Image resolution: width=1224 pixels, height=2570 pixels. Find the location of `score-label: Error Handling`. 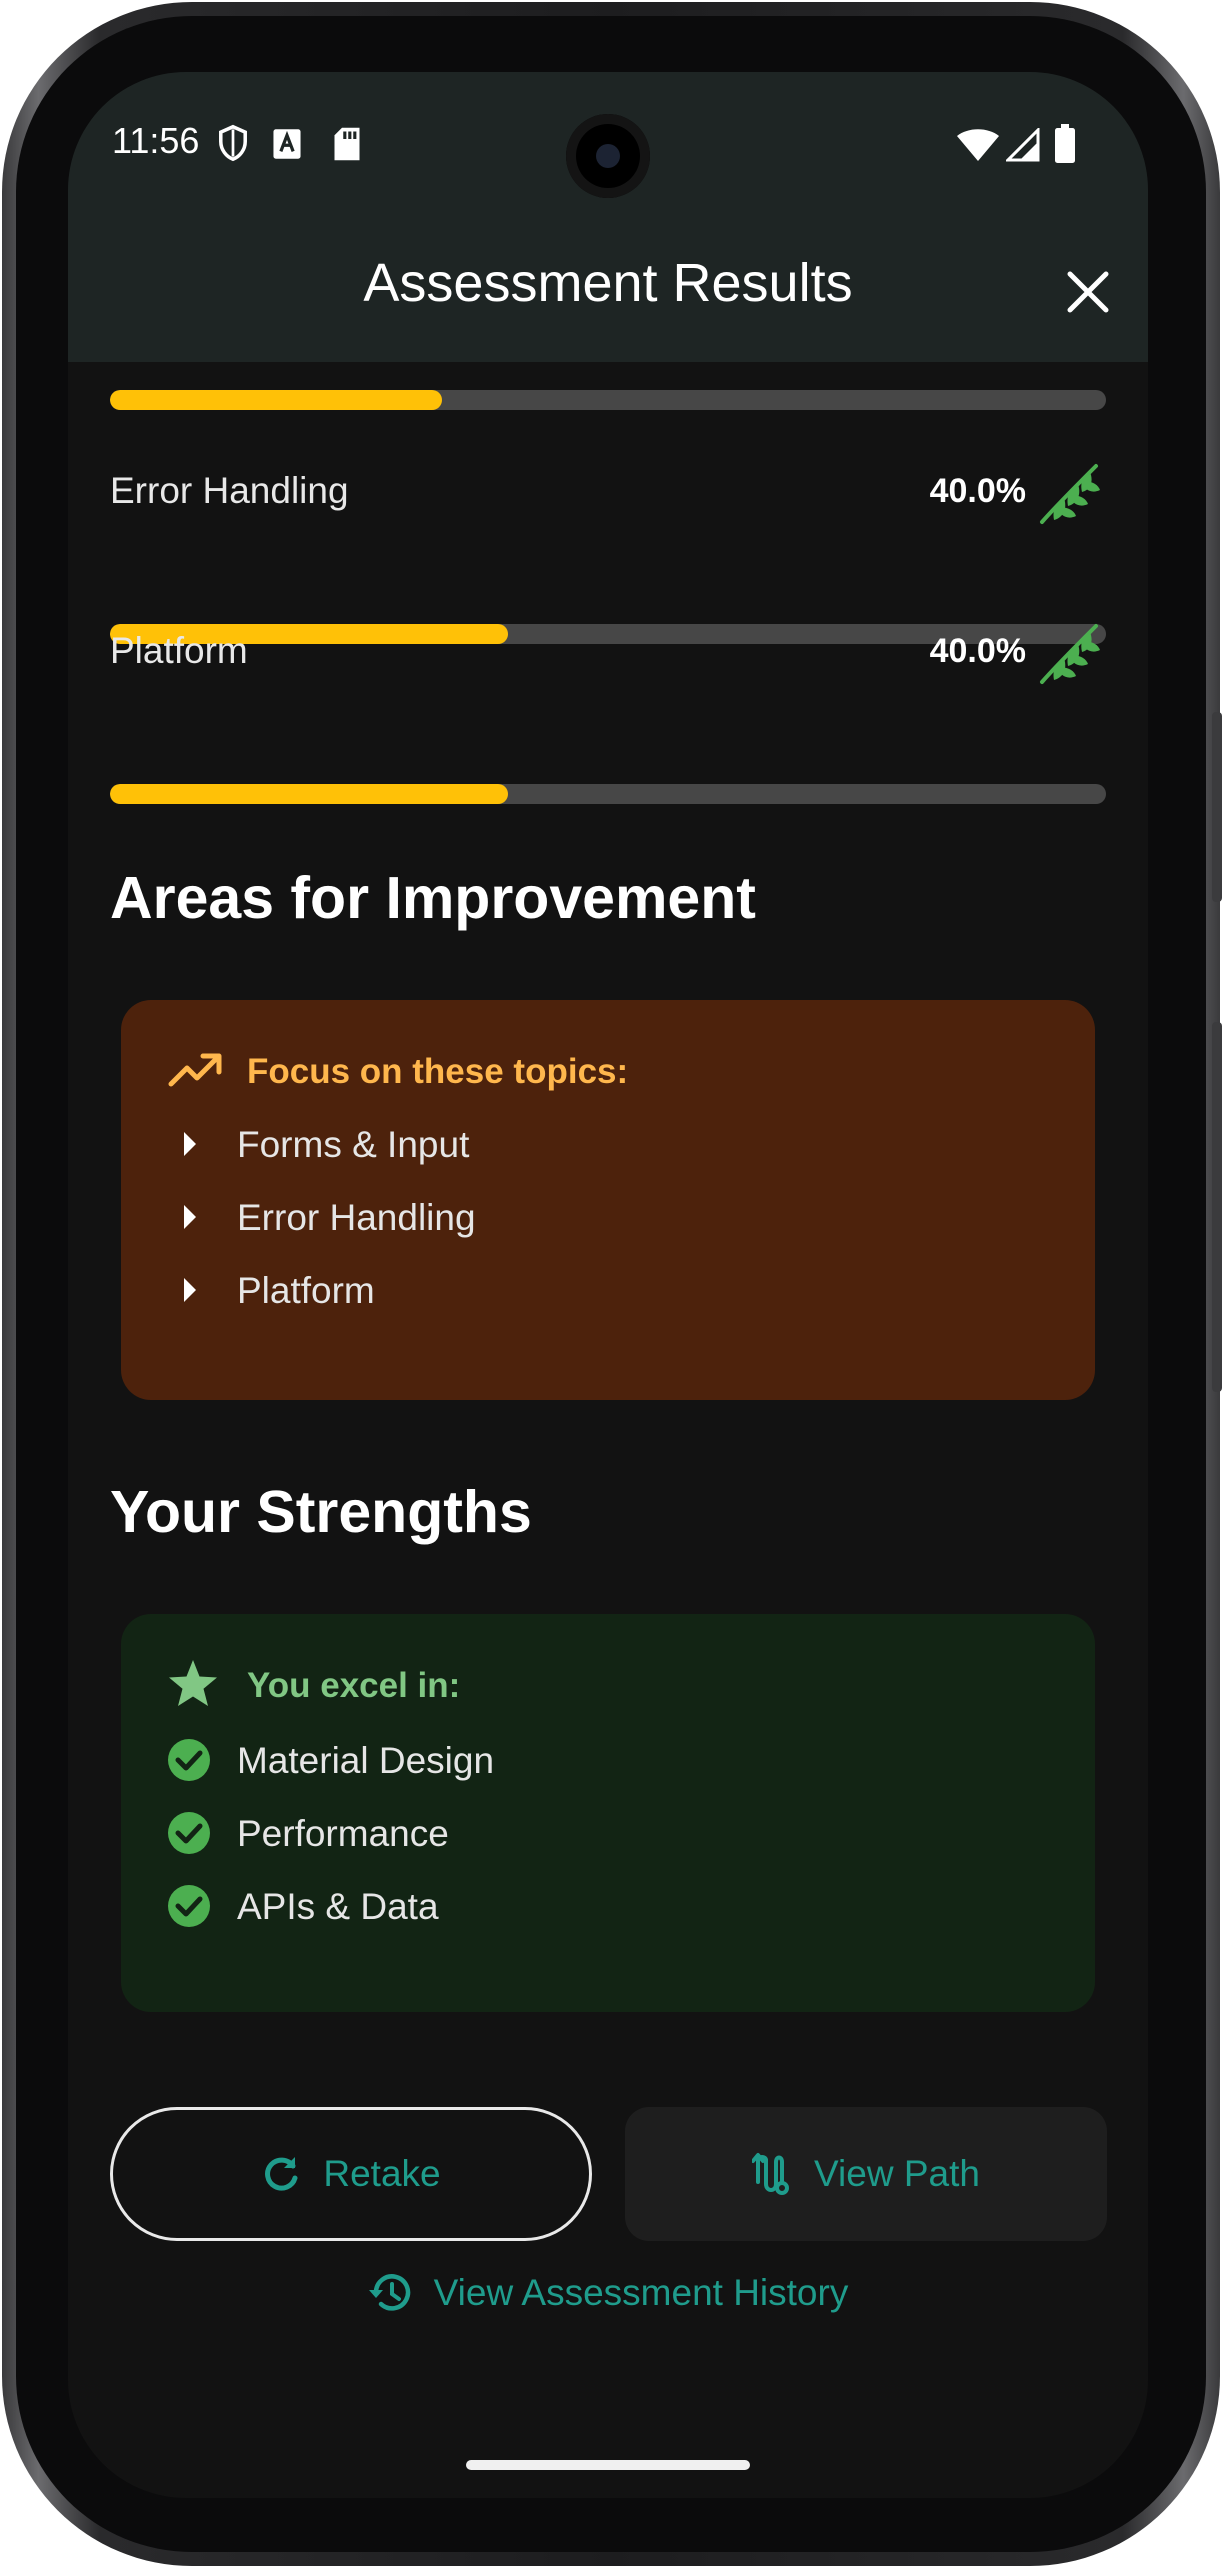

score-label: Error Handling is located at coordinates (229, 490).